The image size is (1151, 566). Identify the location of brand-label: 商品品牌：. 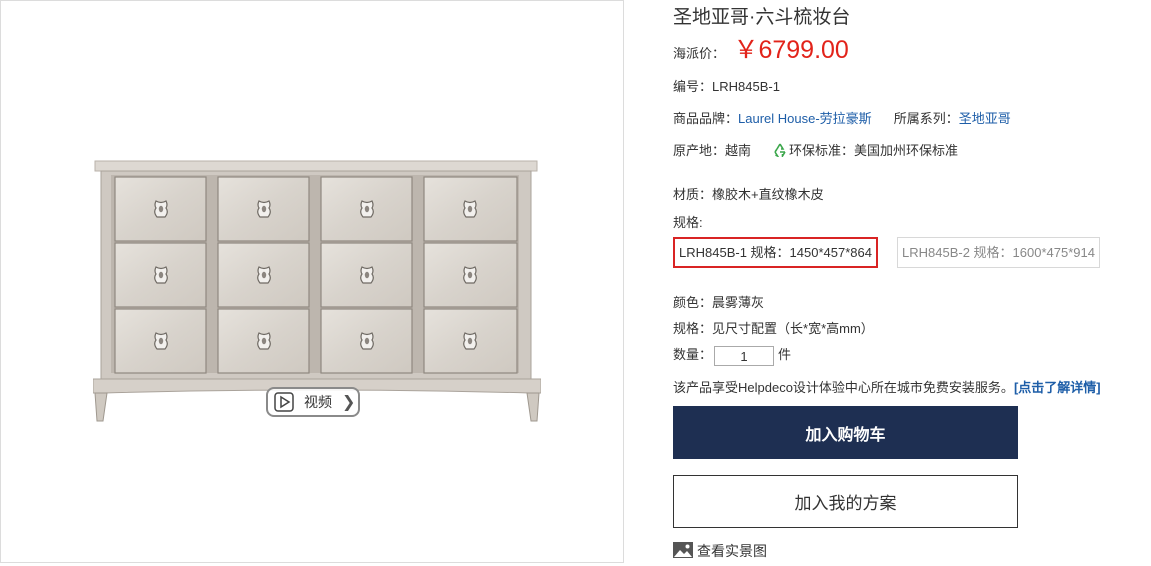
(706, 118).